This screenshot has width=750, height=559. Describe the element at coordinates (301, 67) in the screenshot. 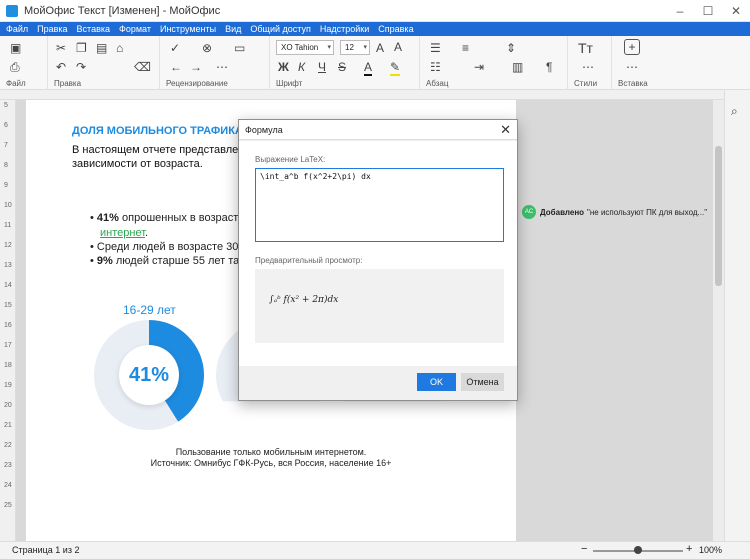

I see `italic-button: К` at that location.